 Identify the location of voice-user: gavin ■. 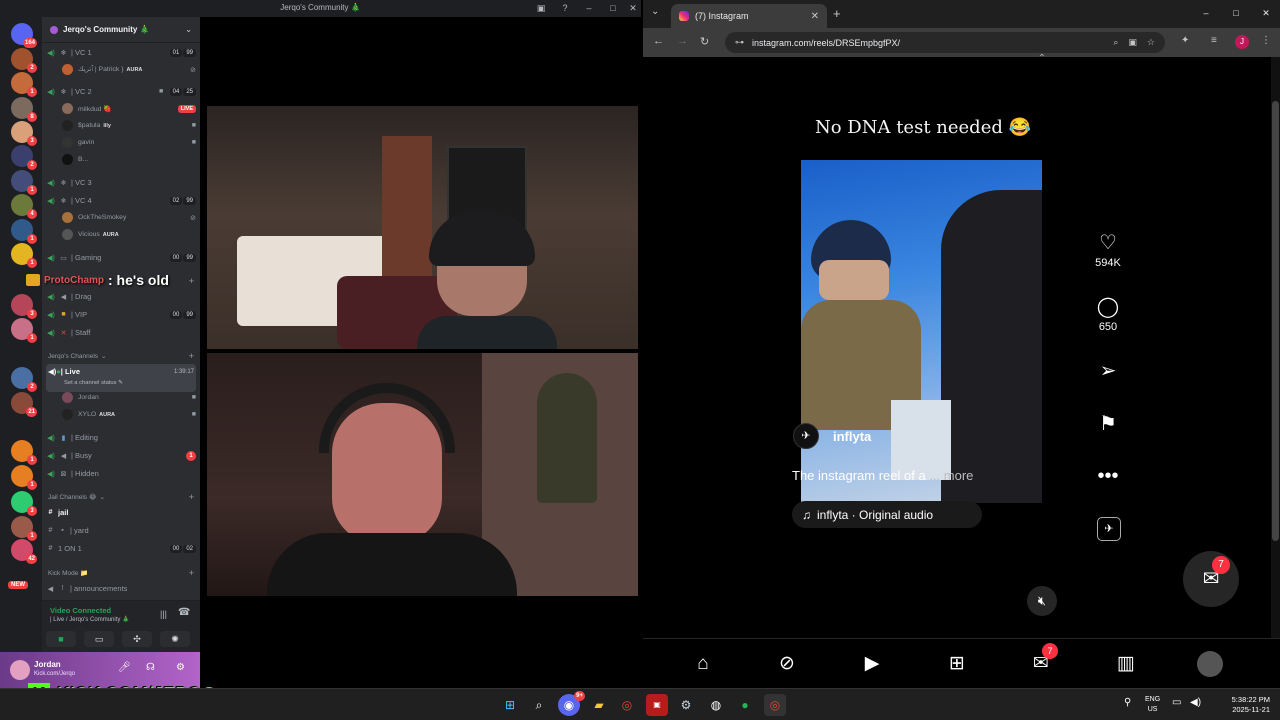
(129, 142).